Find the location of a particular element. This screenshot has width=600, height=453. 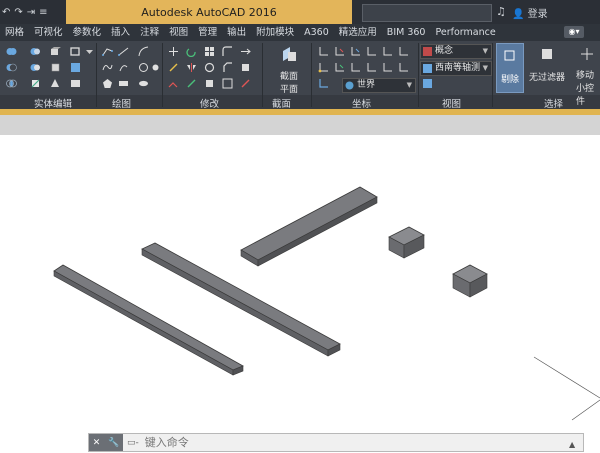

ucs-3point-icon is located at coordinates (387, 51).